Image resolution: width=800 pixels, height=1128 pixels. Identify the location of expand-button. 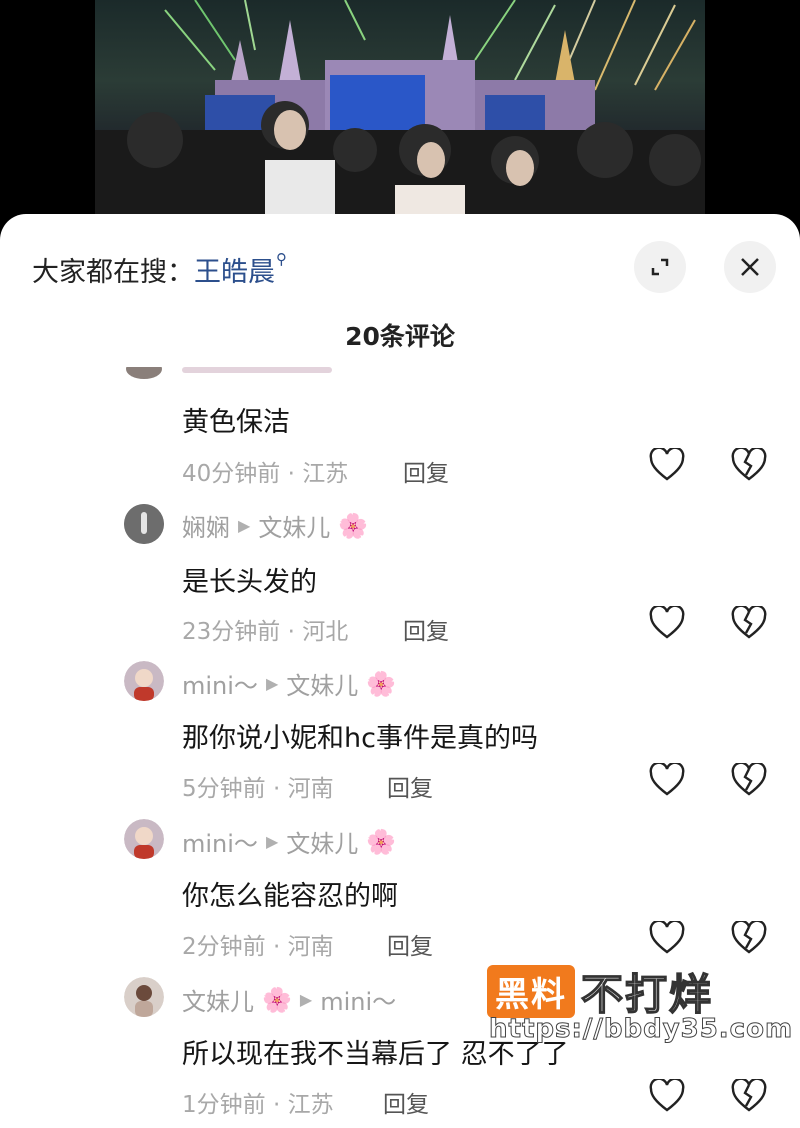
(660, 267).